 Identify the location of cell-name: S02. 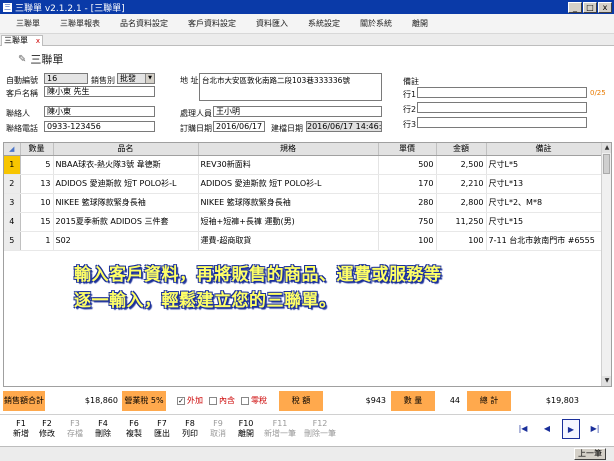
(126, 241).